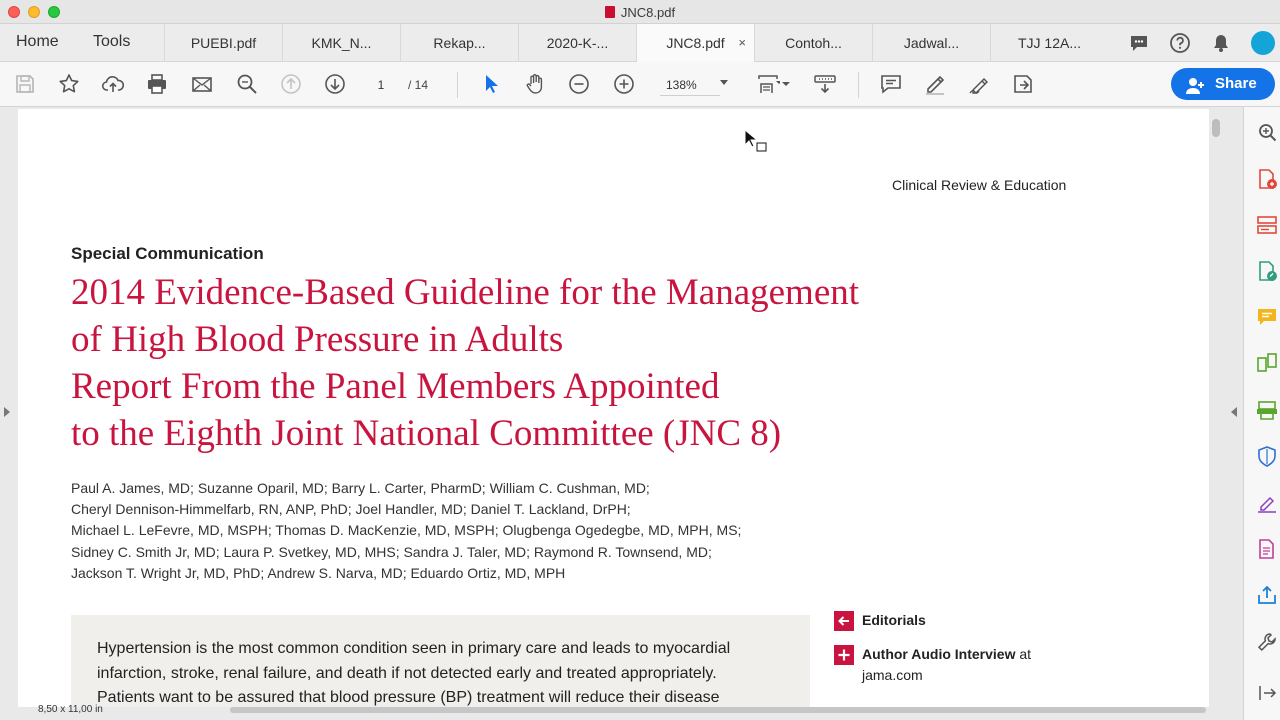  I want to click on fit-page-icon, so click(769, 84).